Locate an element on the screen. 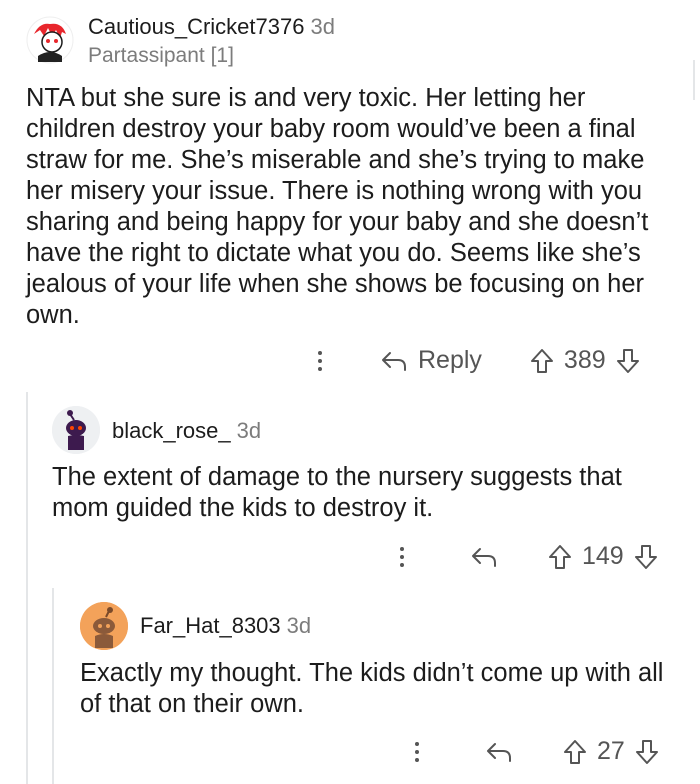 This screenshot has height=784, width=700. comment-meta: black_rose_ 3d is located at coordinates (186, 431).